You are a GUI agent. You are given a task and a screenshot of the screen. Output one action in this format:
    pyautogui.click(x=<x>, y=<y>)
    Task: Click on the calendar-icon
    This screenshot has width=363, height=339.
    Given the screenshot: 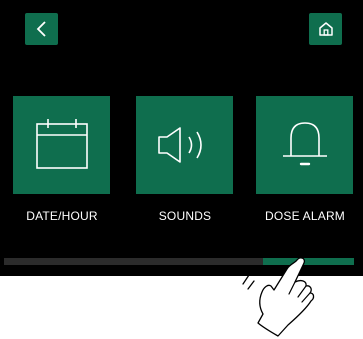 What is the action you would take?
    pyautogui.click(x=61, y=144)
    